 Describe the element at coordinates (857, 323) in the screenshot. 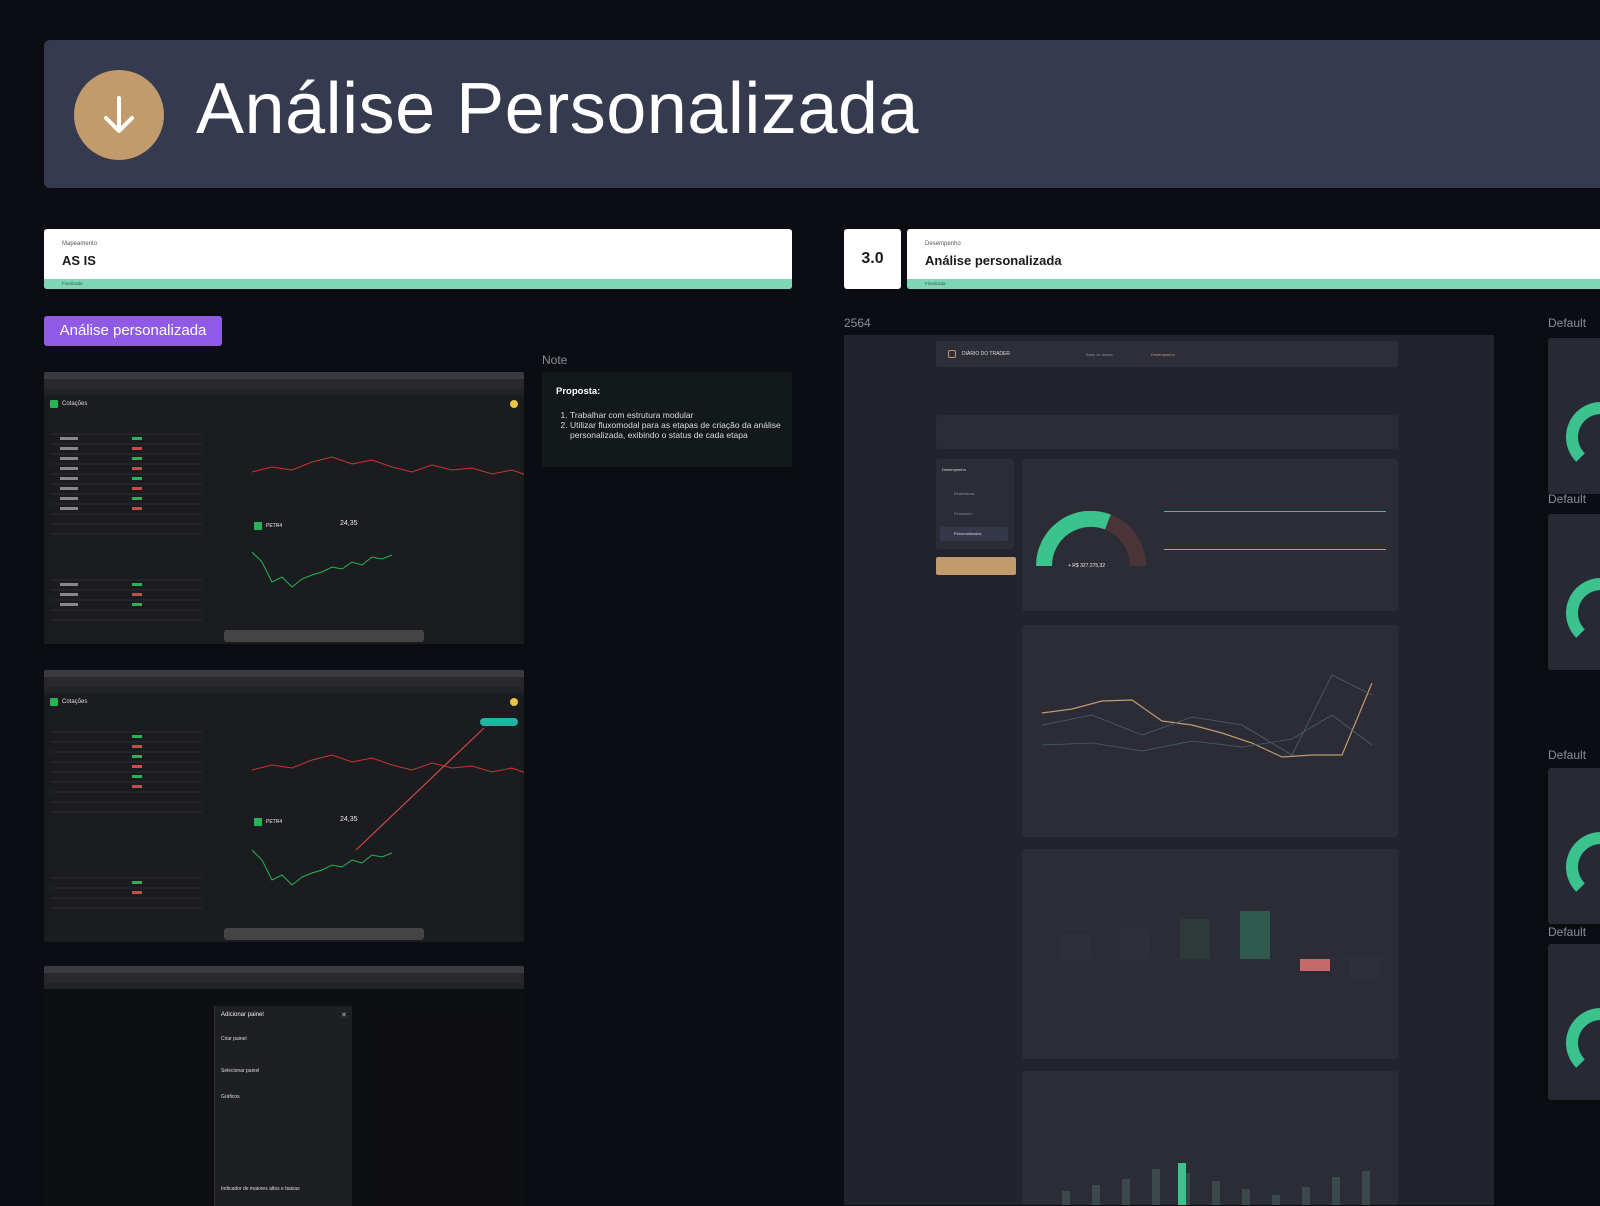

I see `frame-size-label: 2564` at that location.